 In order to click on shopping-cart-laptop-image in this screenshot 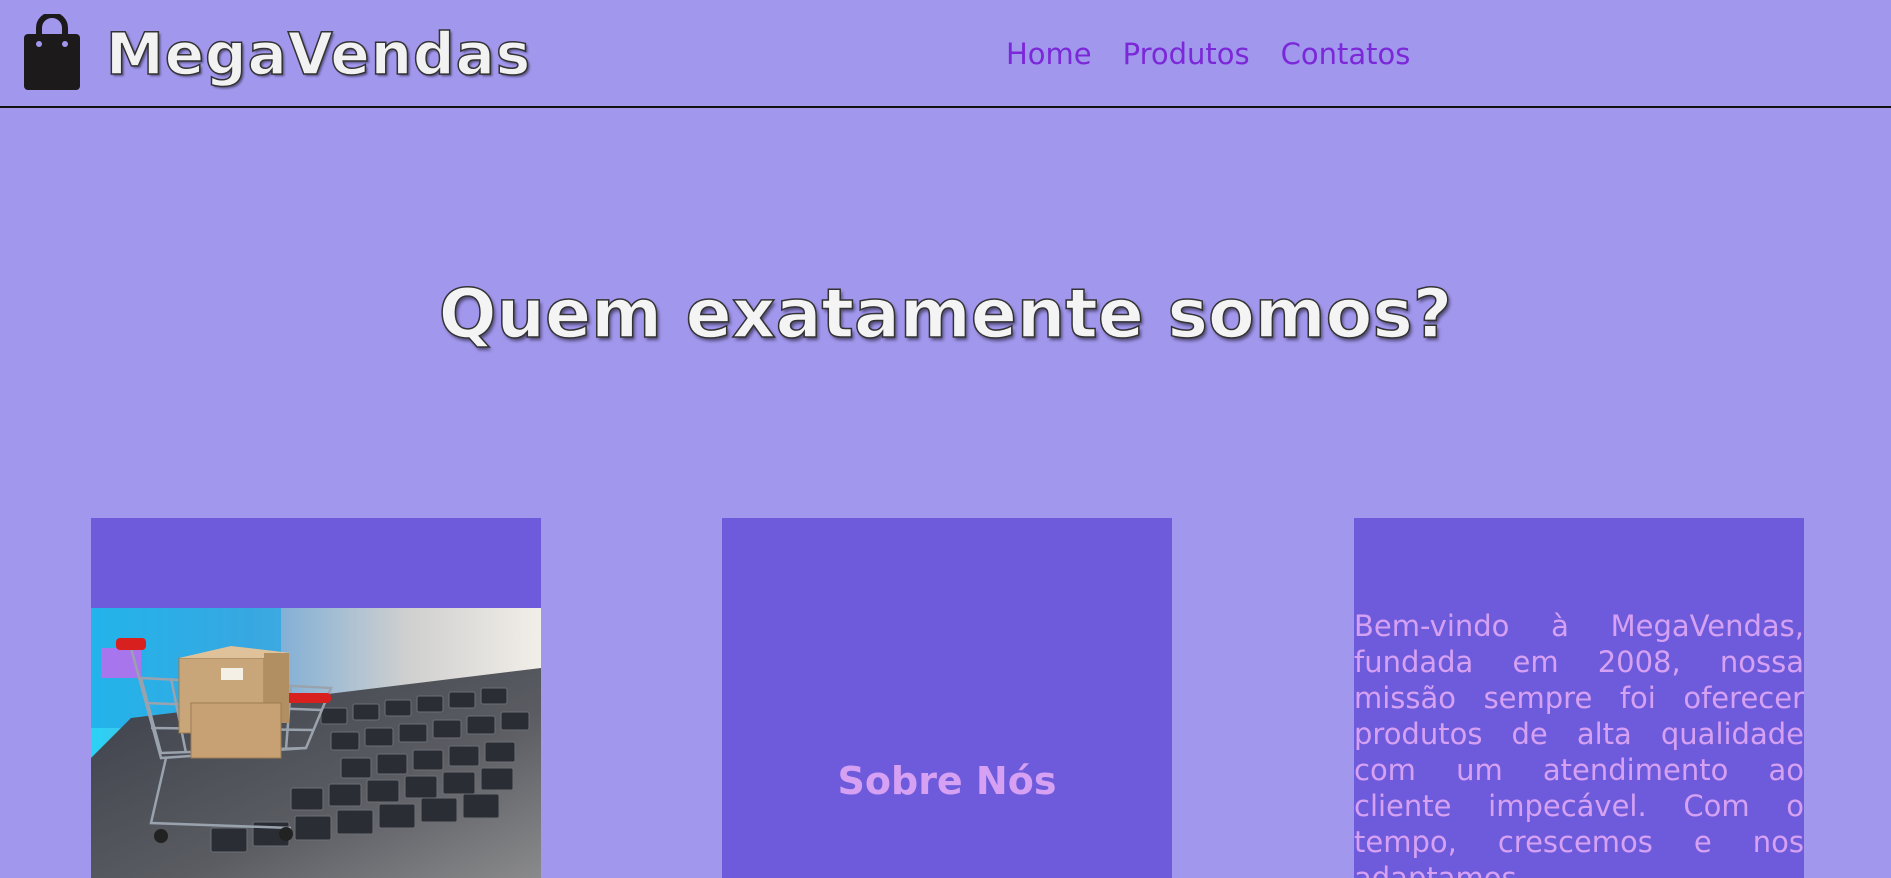, I will do `click(316, 743)`.